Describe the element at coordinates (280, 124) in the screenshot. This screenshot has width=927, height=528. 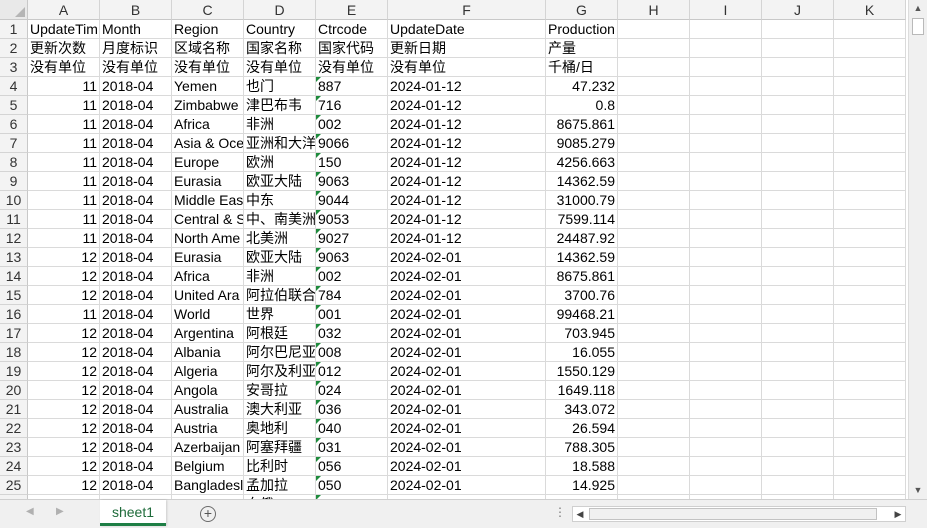
I see `cell-d: 非洲` at that location.